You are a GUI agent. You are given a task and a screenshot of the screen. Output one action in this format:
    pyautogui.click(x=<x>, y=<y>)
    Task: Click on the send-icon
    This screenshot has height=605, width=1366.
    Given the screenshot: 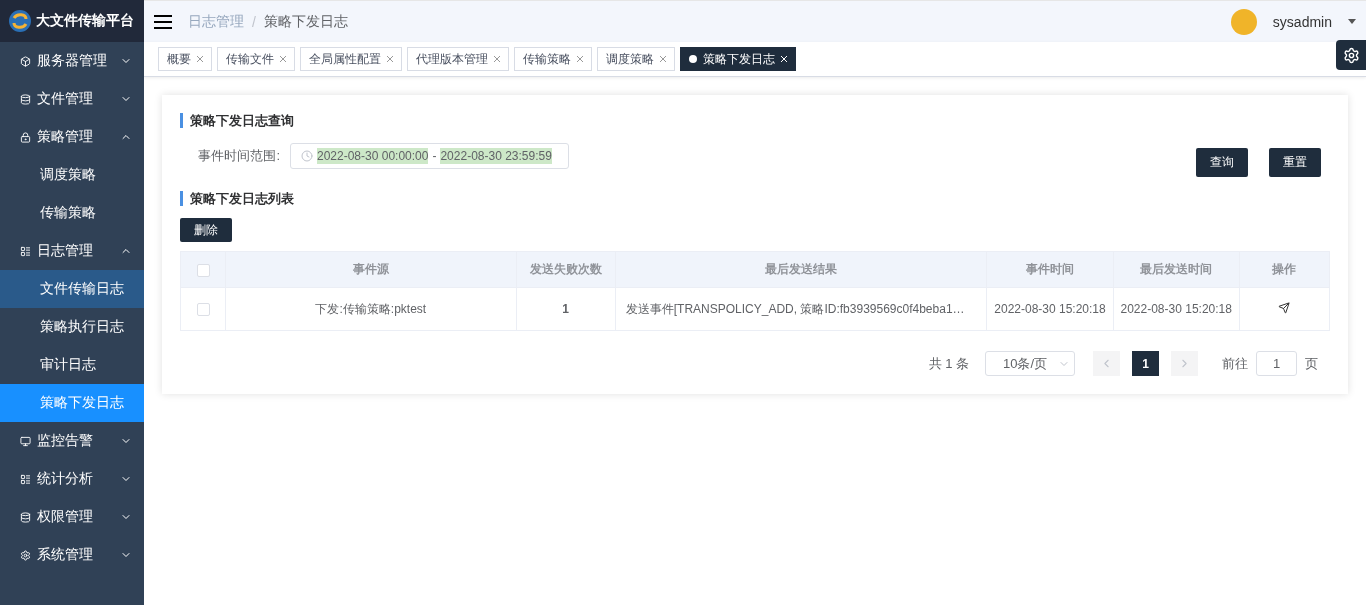 What is the action you would take?
    pyautogui.click(x=1284, y=307)
    